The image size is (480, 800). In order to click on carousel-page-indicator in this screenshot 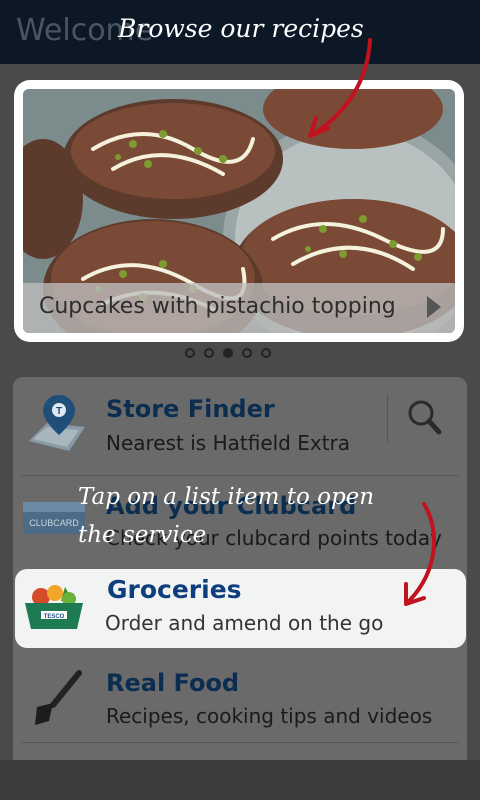, I will do `click(228, 355)`.